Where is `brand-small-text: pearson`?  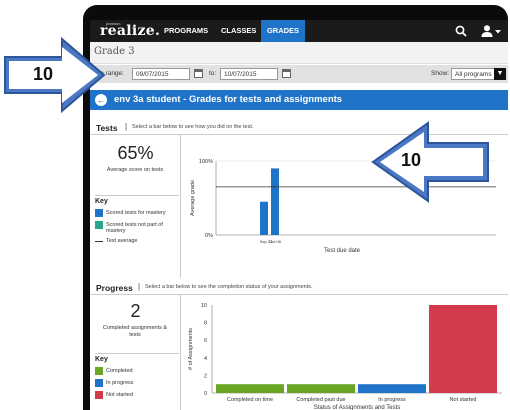 brand-small-text: pearson is located at coordinates (113, 23).